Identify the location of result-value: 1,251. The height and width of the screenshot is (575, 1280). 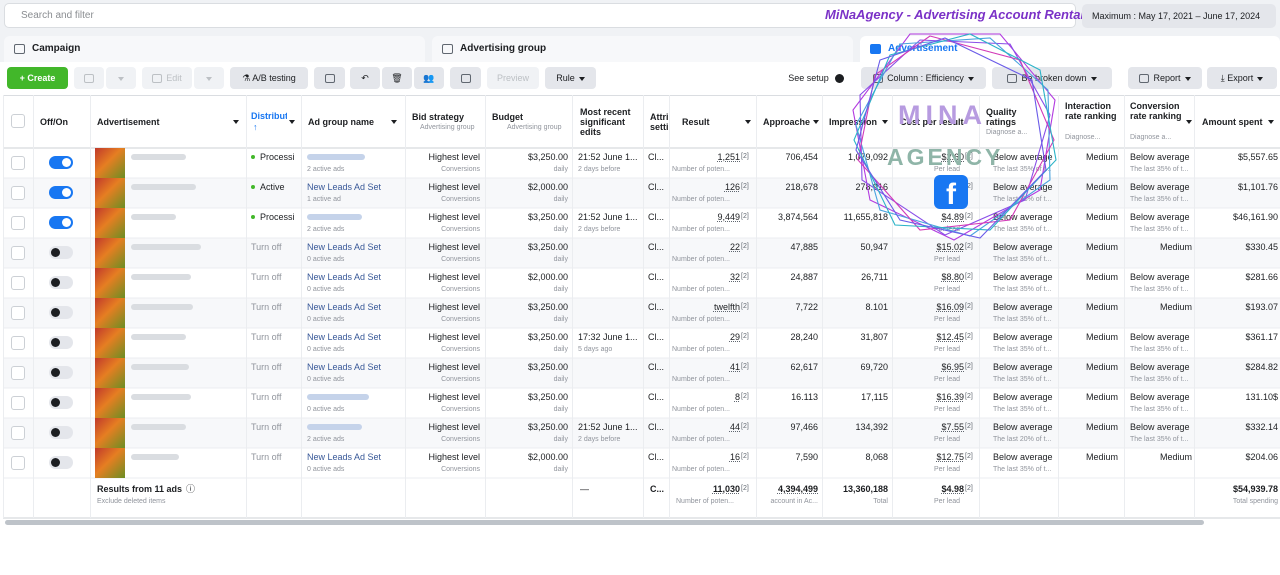
(706, 157).